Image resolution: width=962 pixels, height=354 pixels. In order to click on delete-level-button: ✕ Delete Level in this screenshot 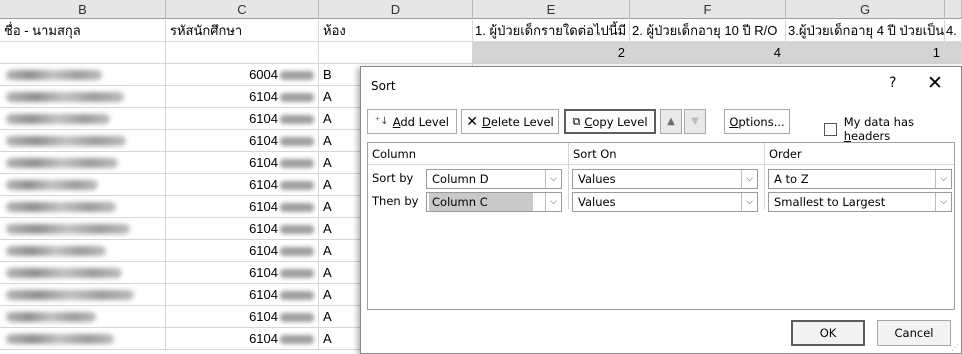, I will do `click(510, 121)`.